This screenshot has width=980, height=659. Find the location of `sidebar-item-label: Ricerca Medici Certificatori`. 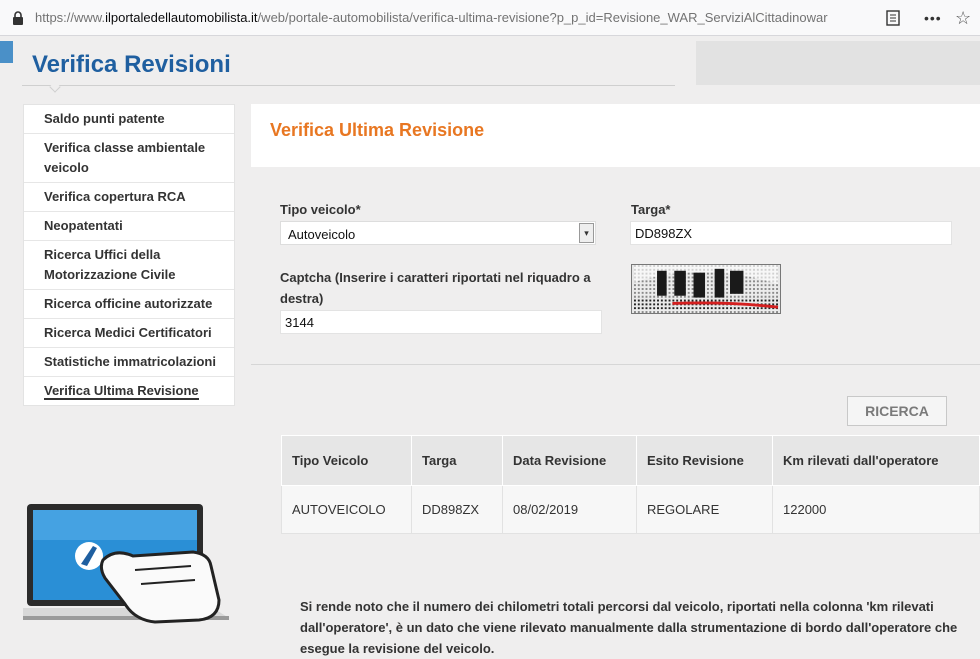

sidebar-item-label: Ricerca Medici Certificatori is located at coordinates (128, 332).